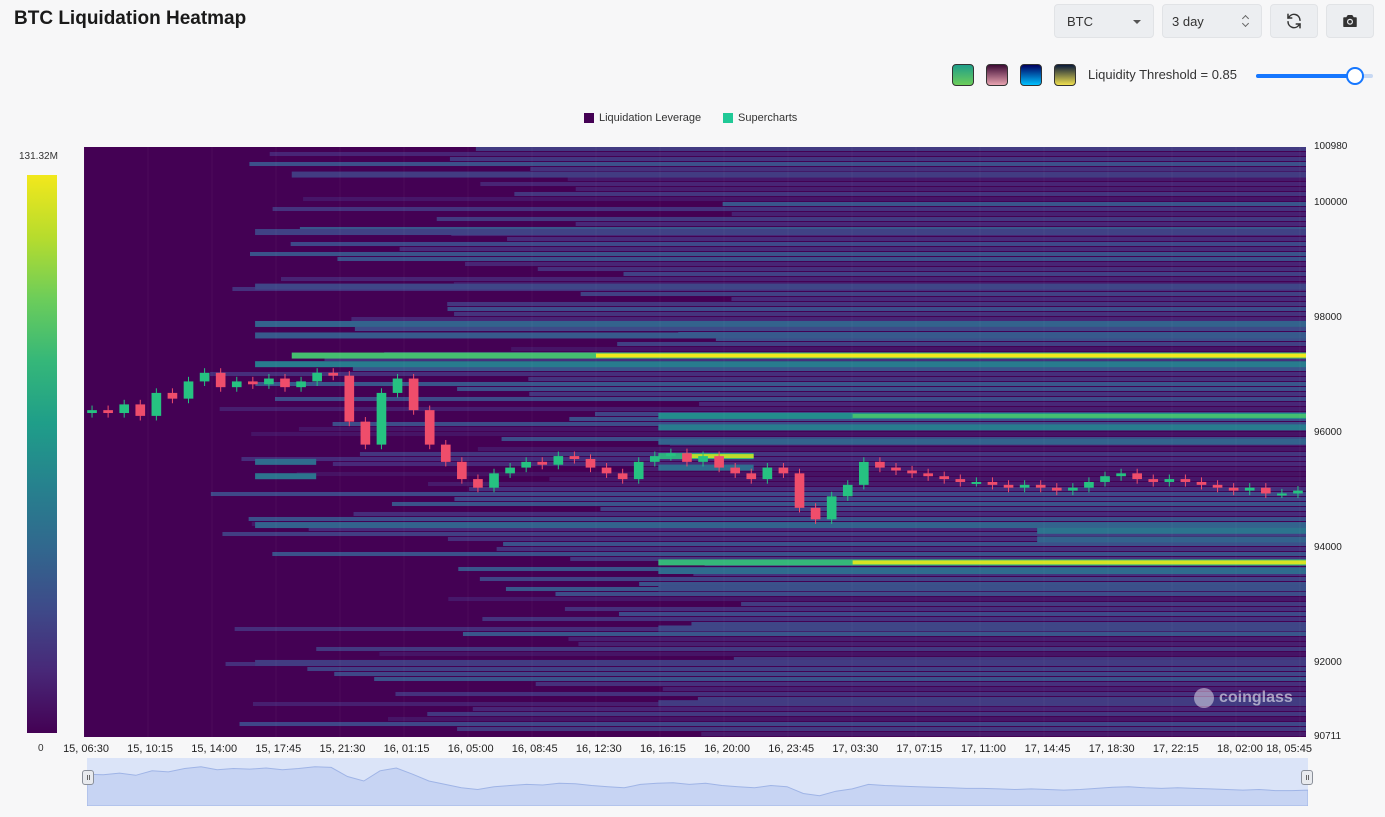  What do you see at coordinates (1065, 75) in the screenshot?
I see `palette-swatch-cividis` at bounding box center [1065, 75].